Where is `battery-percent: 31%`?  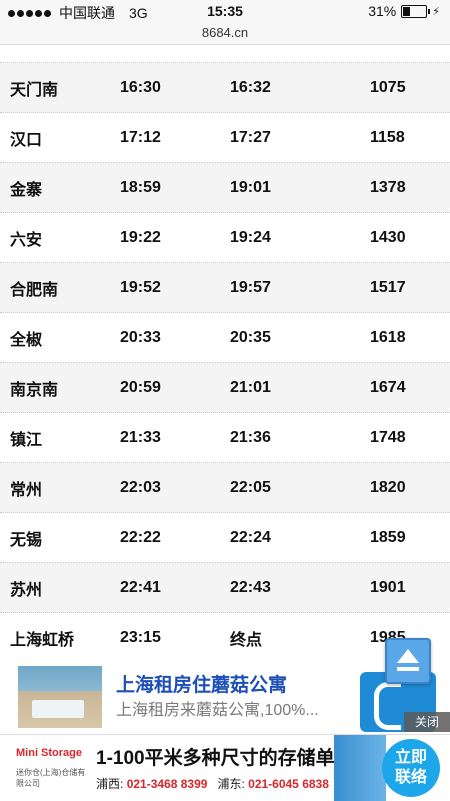
battery-percent: 31% is located at coordinates (382, 11).